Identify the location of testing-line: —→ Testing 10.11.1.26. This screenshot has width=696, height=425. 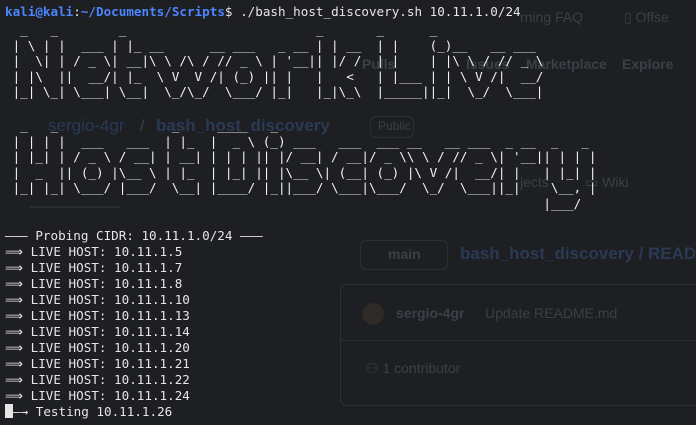
(88, 412).